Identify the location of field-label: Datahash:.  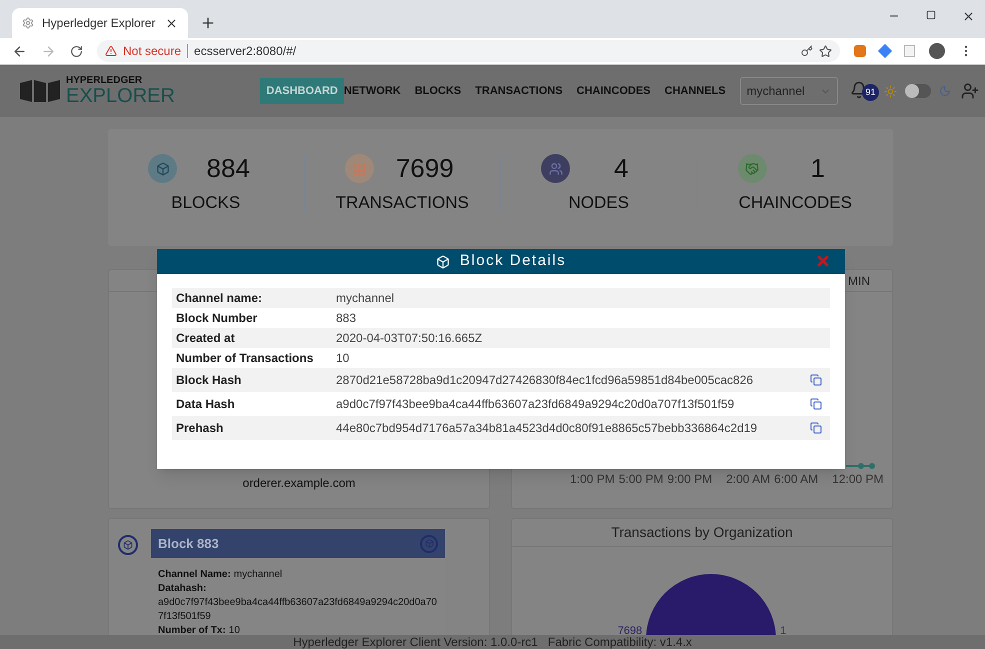
(183, 589).